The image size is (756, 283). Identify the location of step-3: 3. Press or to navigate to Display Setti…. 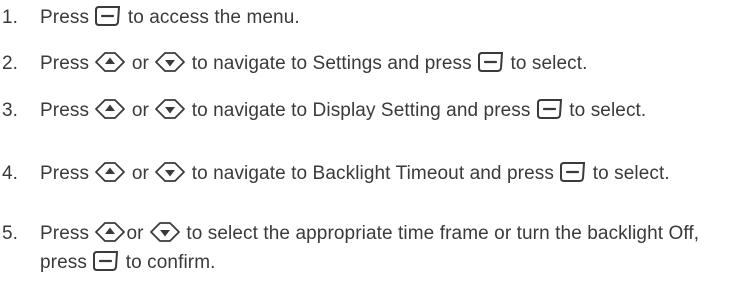
(374, 110).